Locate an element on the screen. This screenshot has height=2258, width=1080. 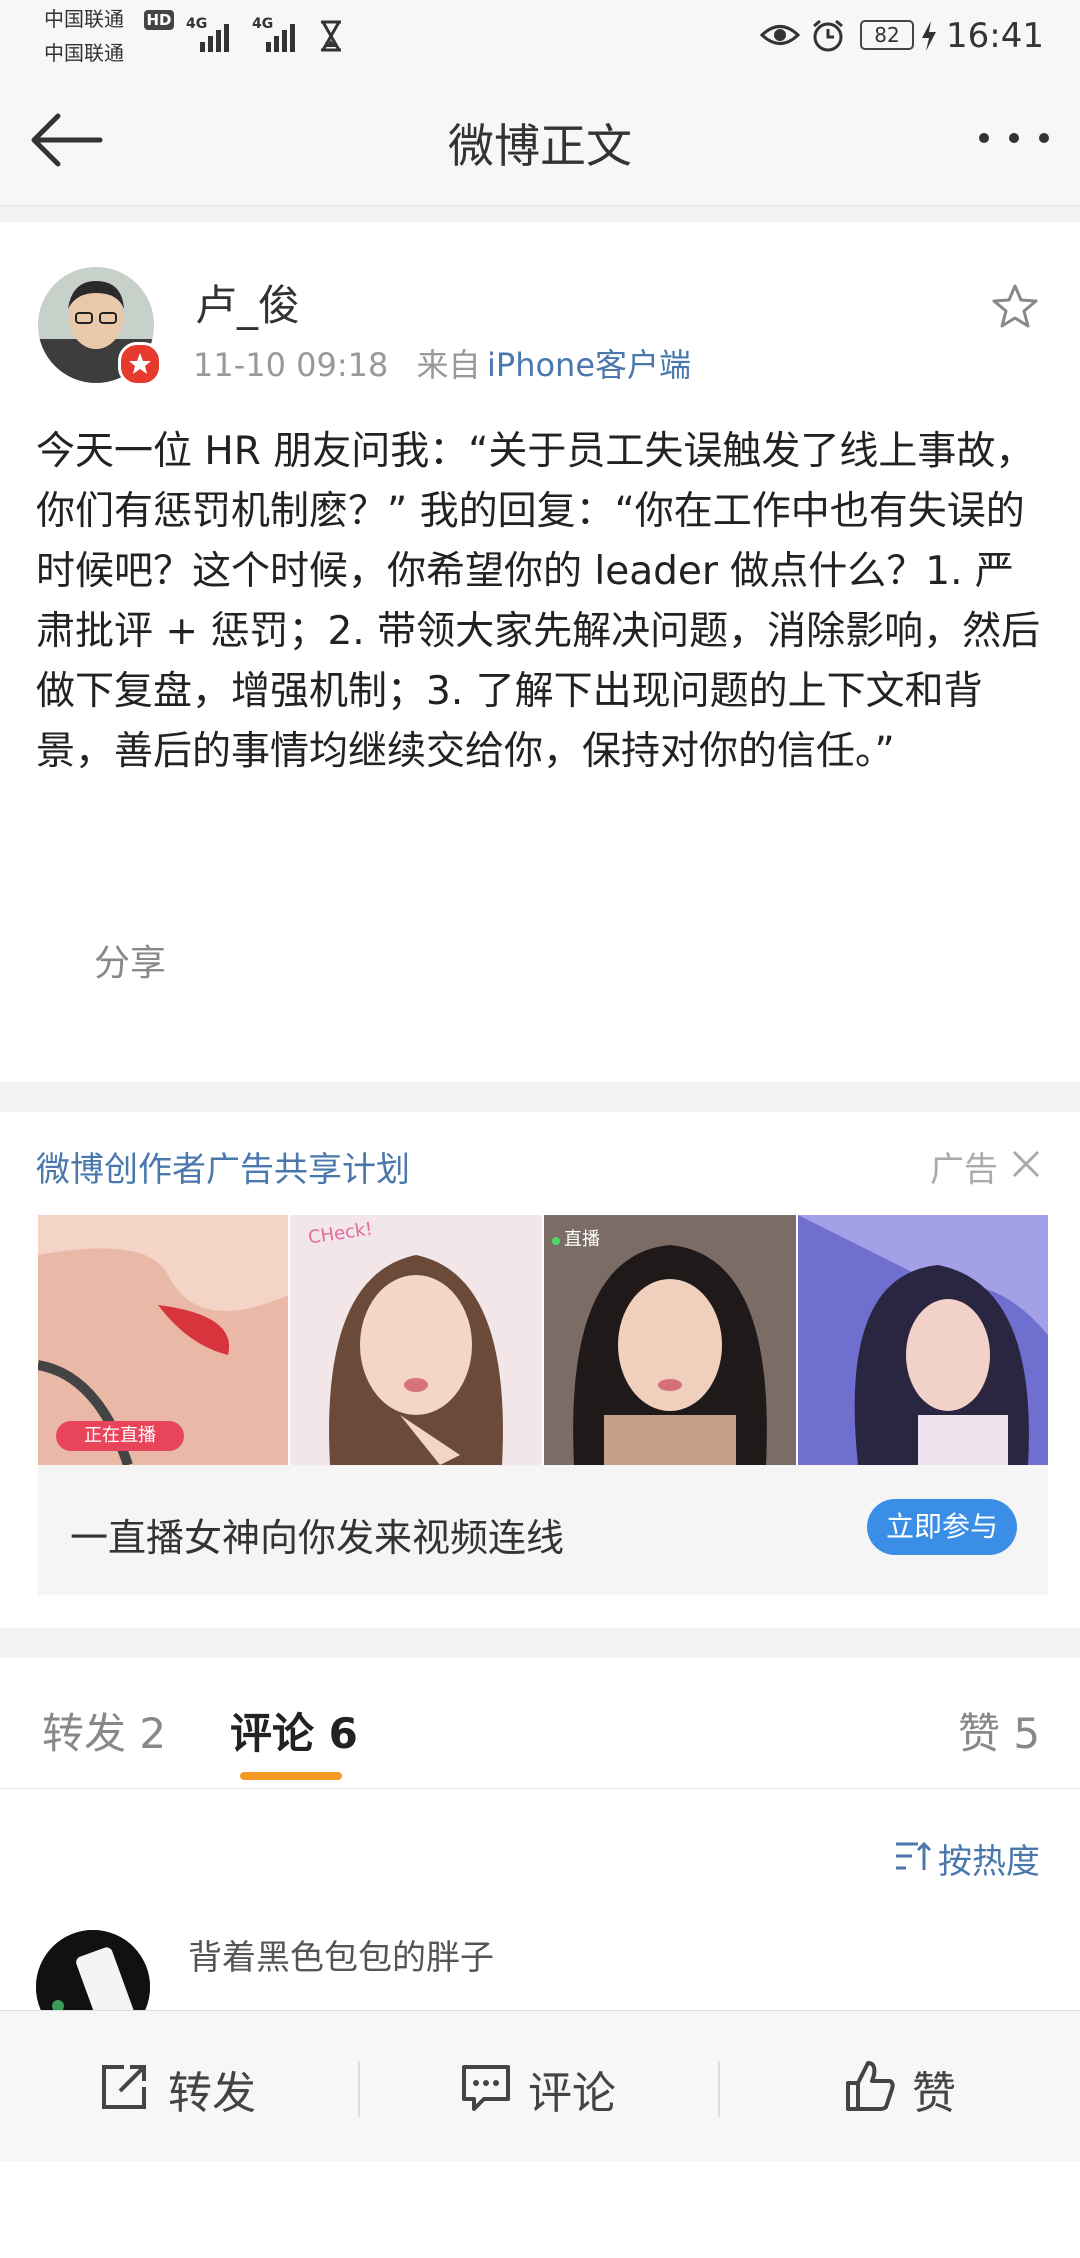
verified-badge-icon is located at coordinates (140, 364).